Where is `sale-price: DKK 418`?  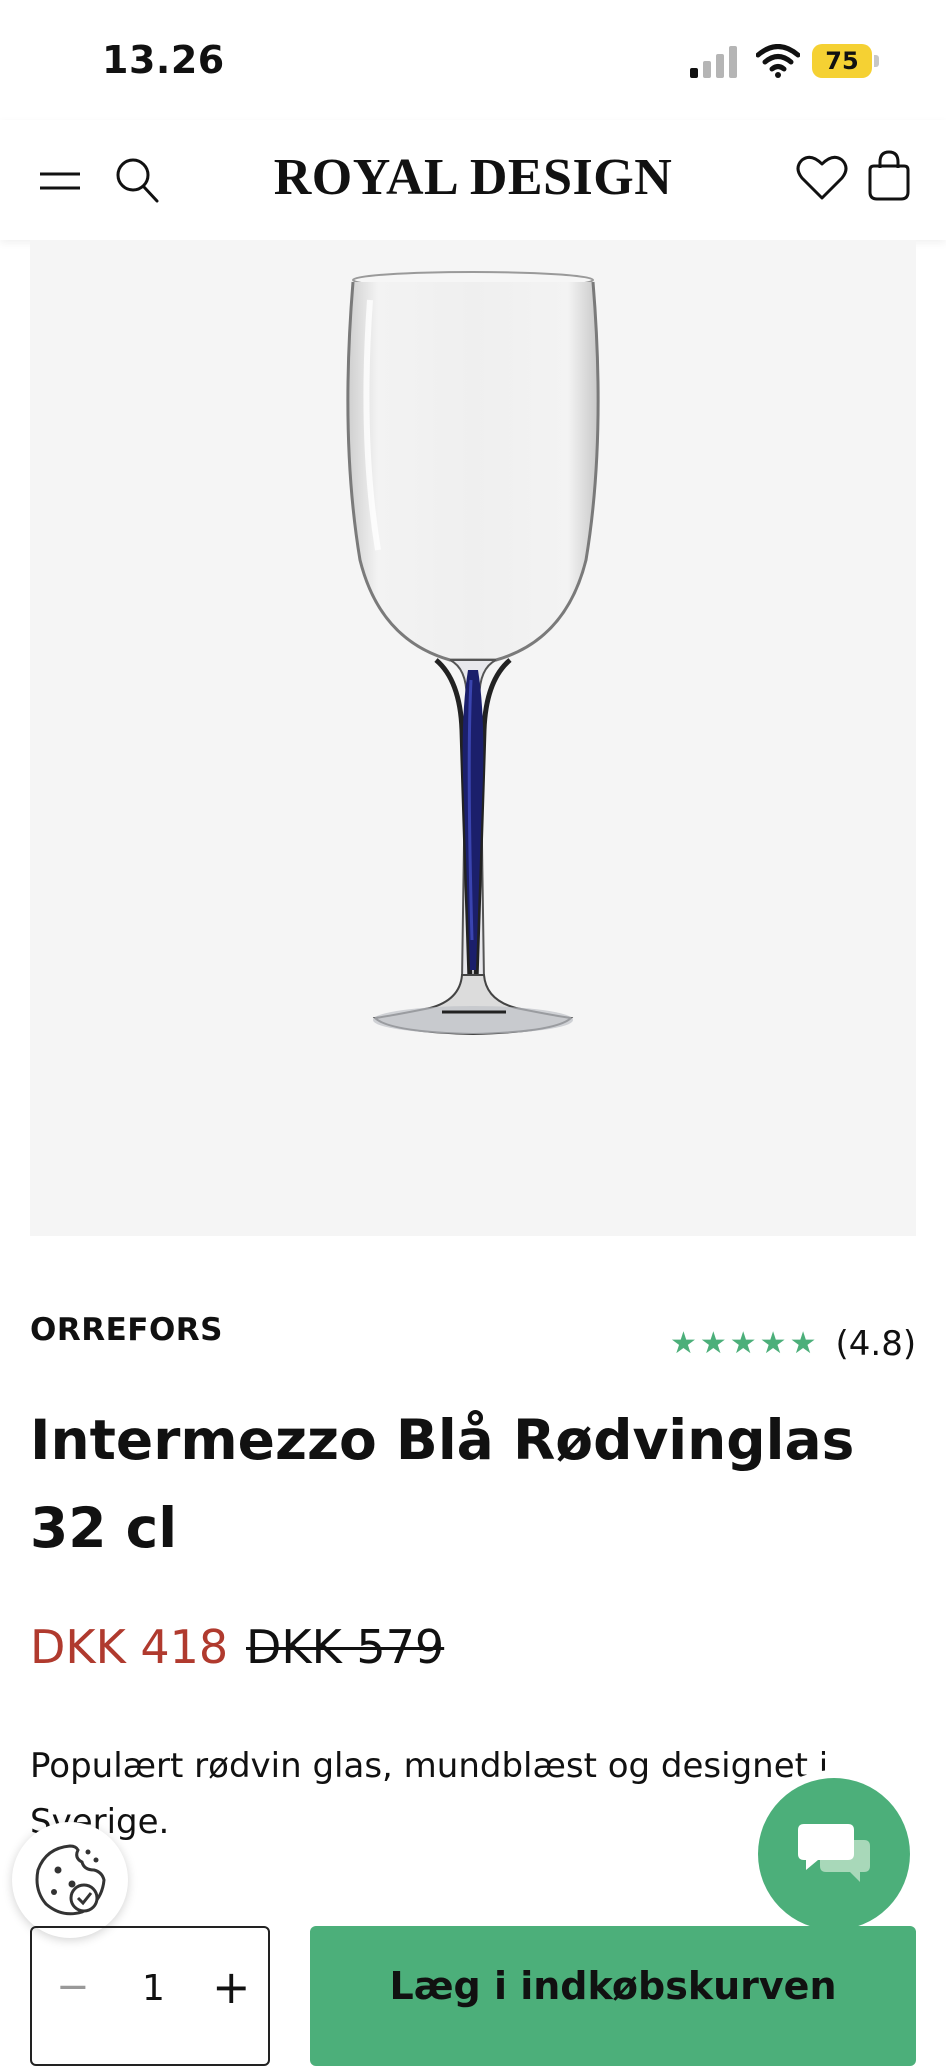 sale-price: DKK 418 is located at coordinates (129, 1647).